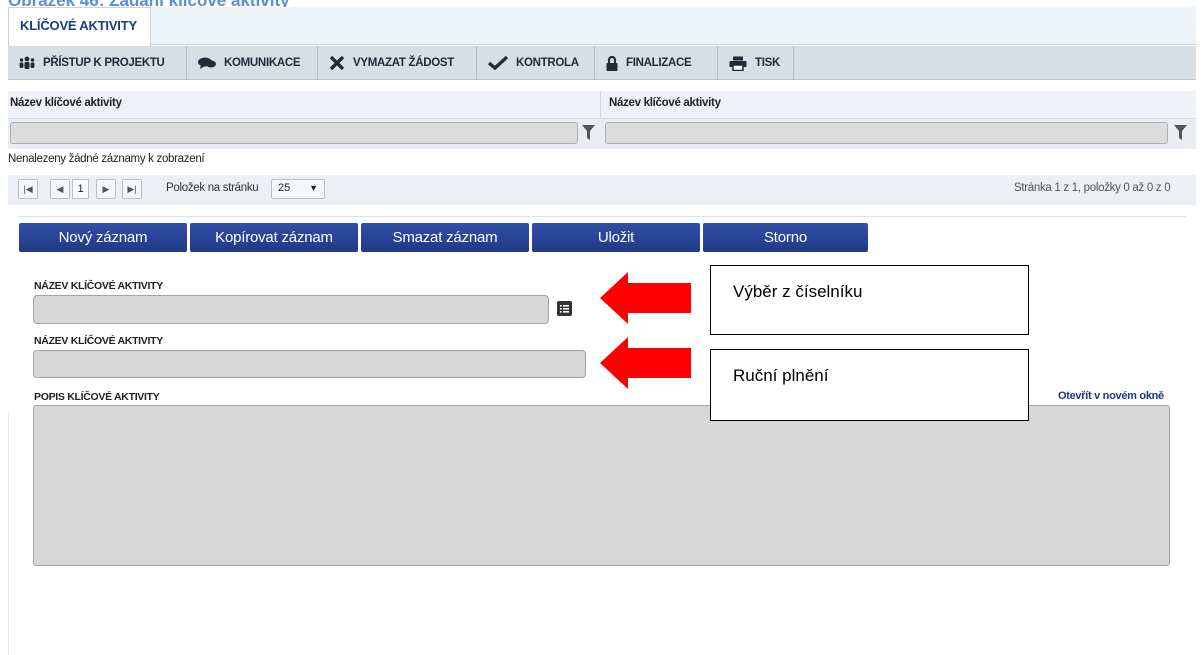  What do you see at coordinates (104, 63) in the screenshot?
I see `project-access-label: PŘÍSTUP K PROJEKTU` at bounding box center [104, 63].